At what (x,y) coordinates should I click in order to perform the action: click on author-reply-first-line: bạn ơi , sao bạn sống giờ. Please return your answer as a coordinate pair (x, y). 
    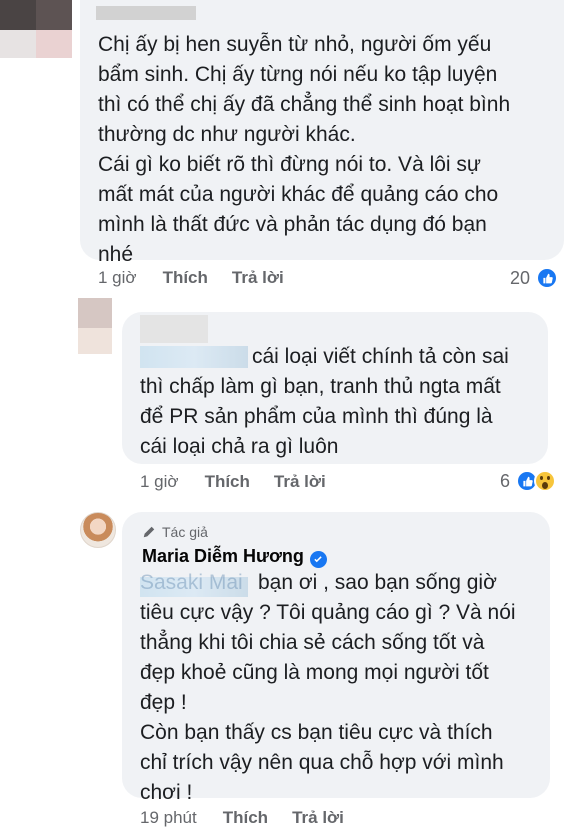
    Looking at the image, I should click on (377, 582).